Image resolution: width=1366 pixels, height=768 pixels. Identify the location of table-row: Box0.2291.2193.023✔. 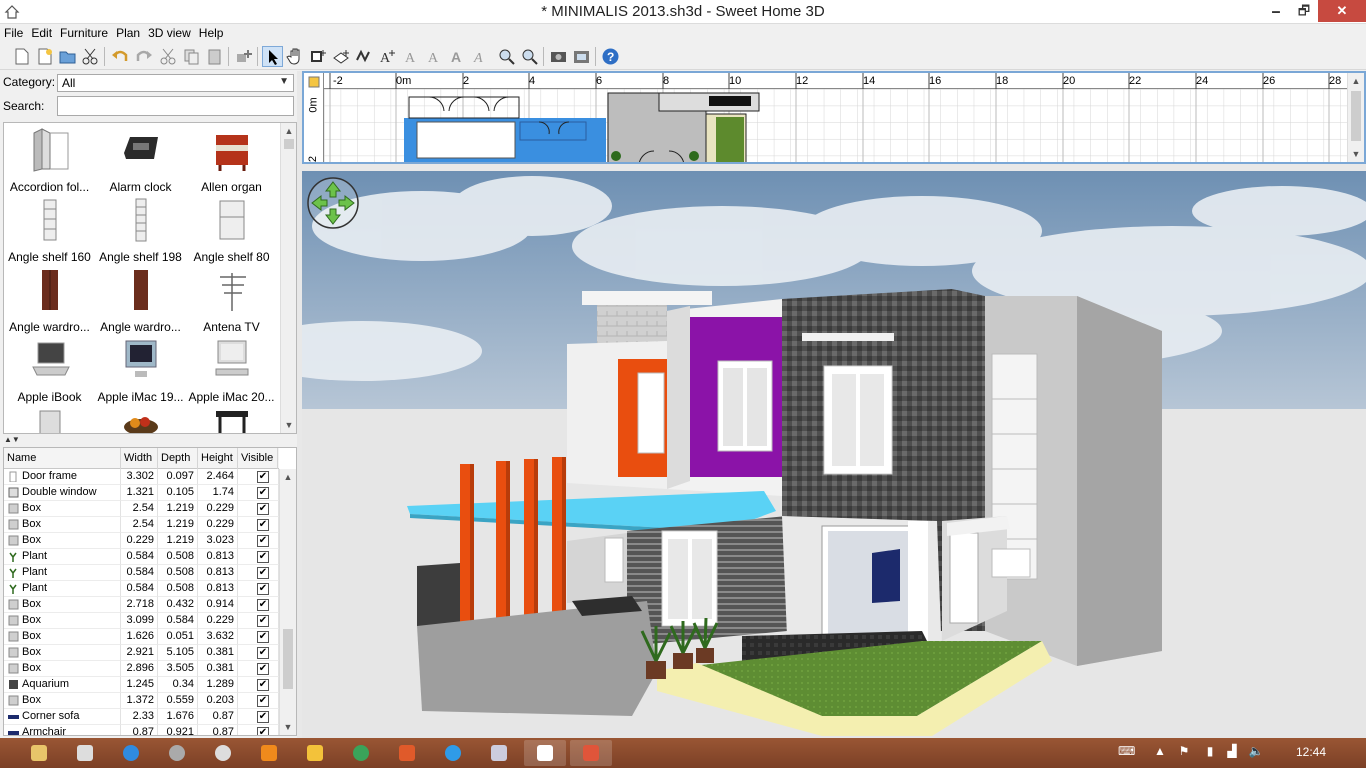
(141, 541).